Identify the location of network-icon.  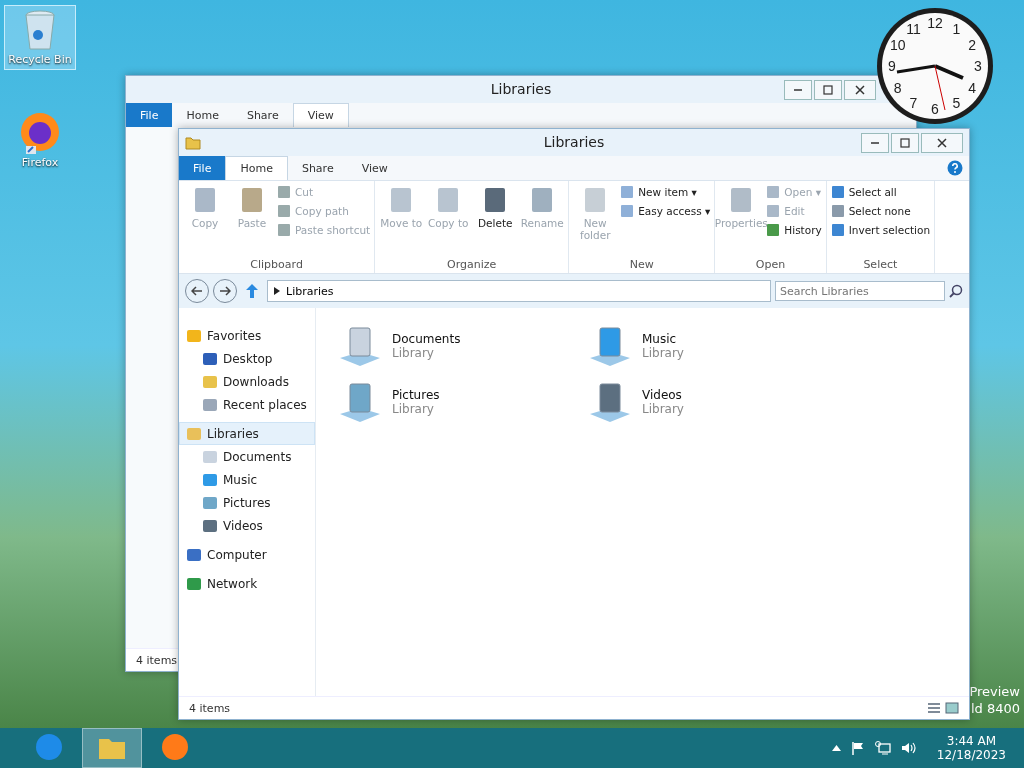
(882, 748).